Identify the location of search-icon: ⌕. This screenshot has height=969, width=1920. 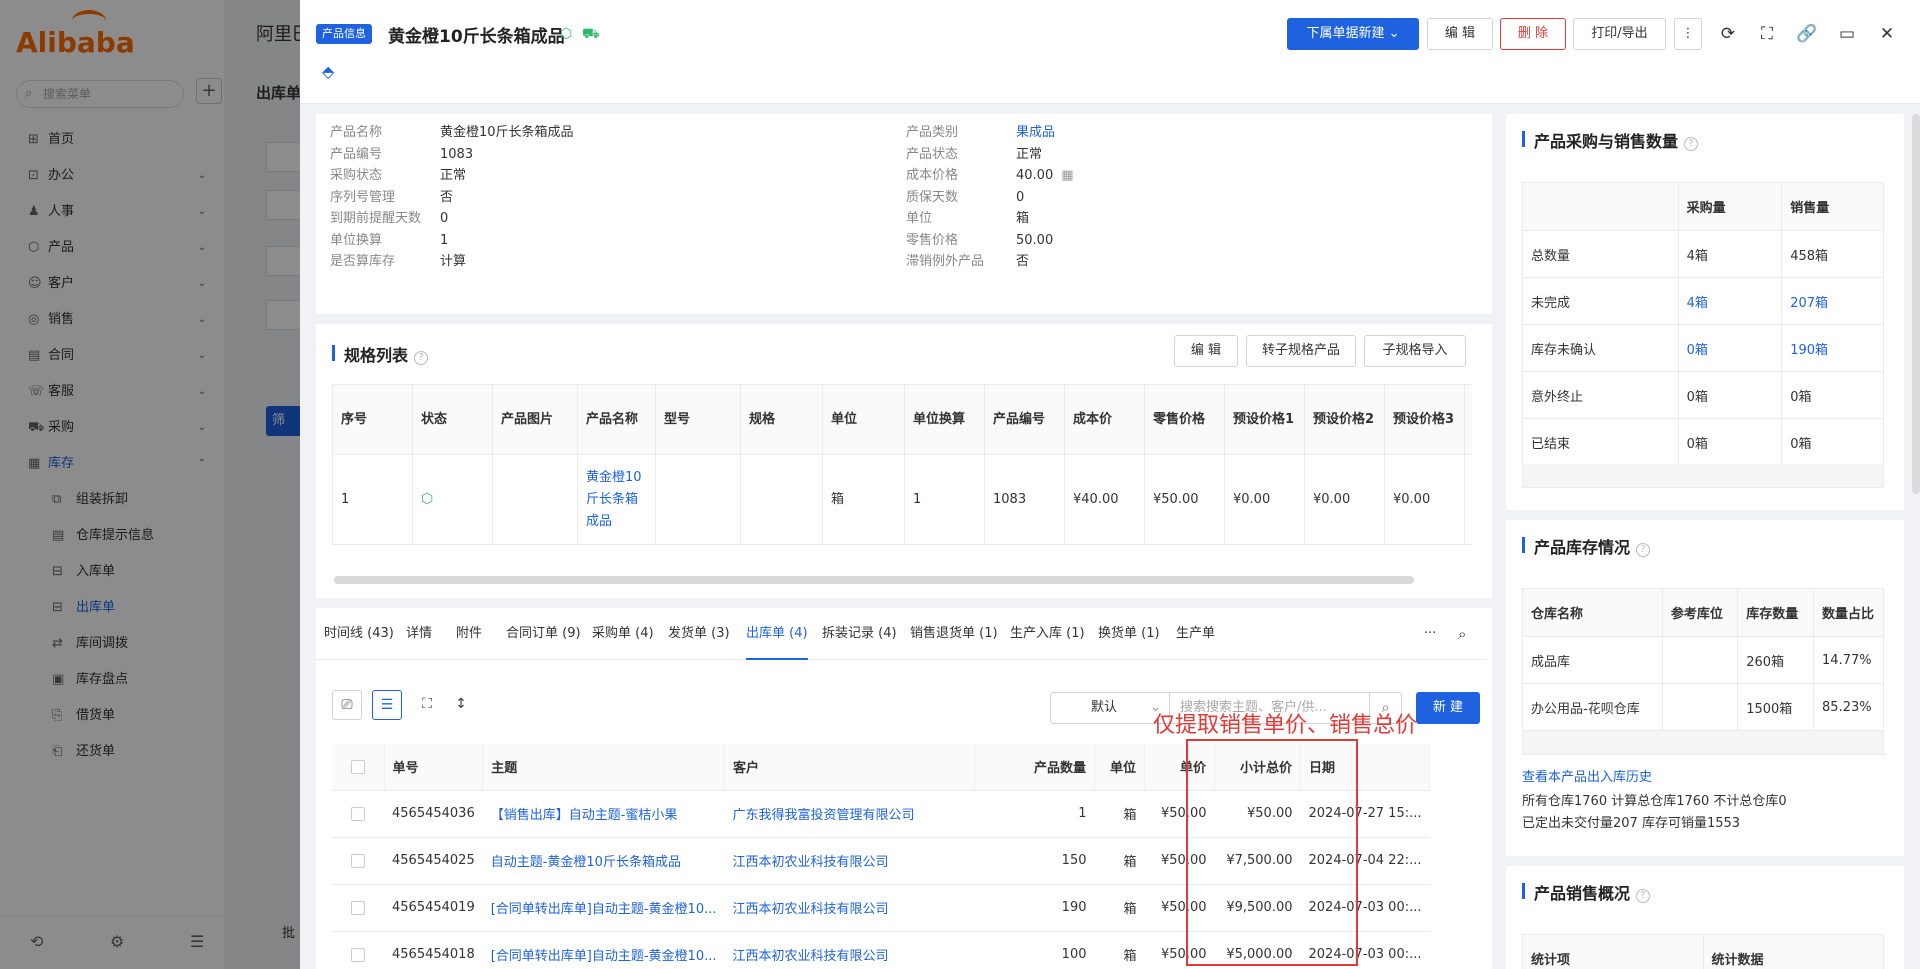
(1462, 634).